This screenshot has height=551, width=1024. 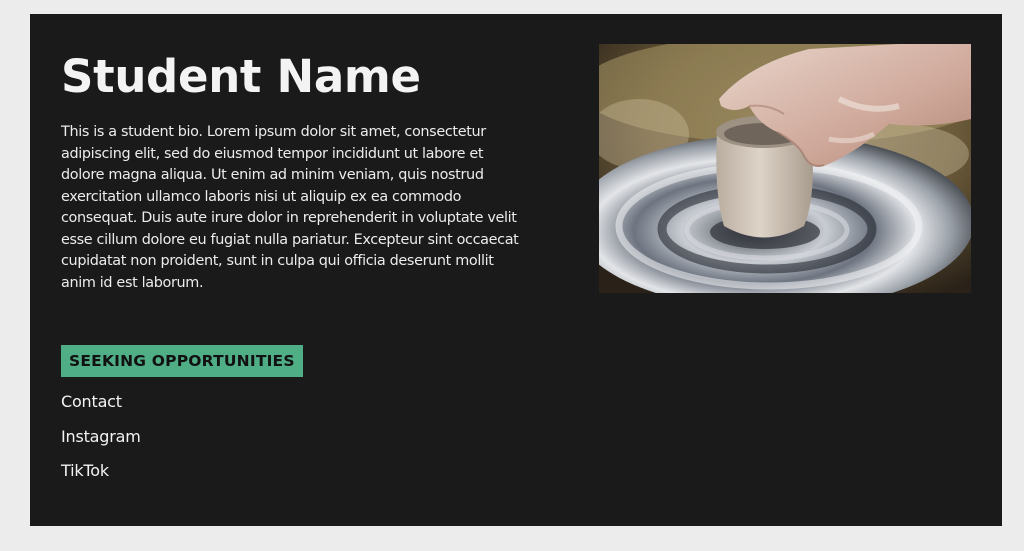 I want to click on seeking-opportunities-badge: SEEKING OPPORTUNITIES, so click(x=182, y=361).